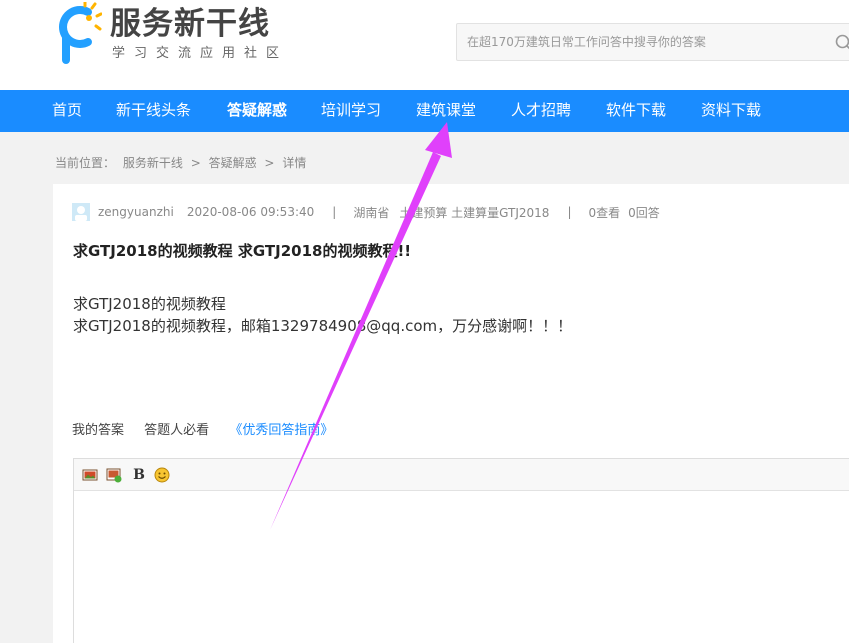 The height and width of the screenshot is (643, 849). I want to click on brand-logo-icon, so click(77, 33).